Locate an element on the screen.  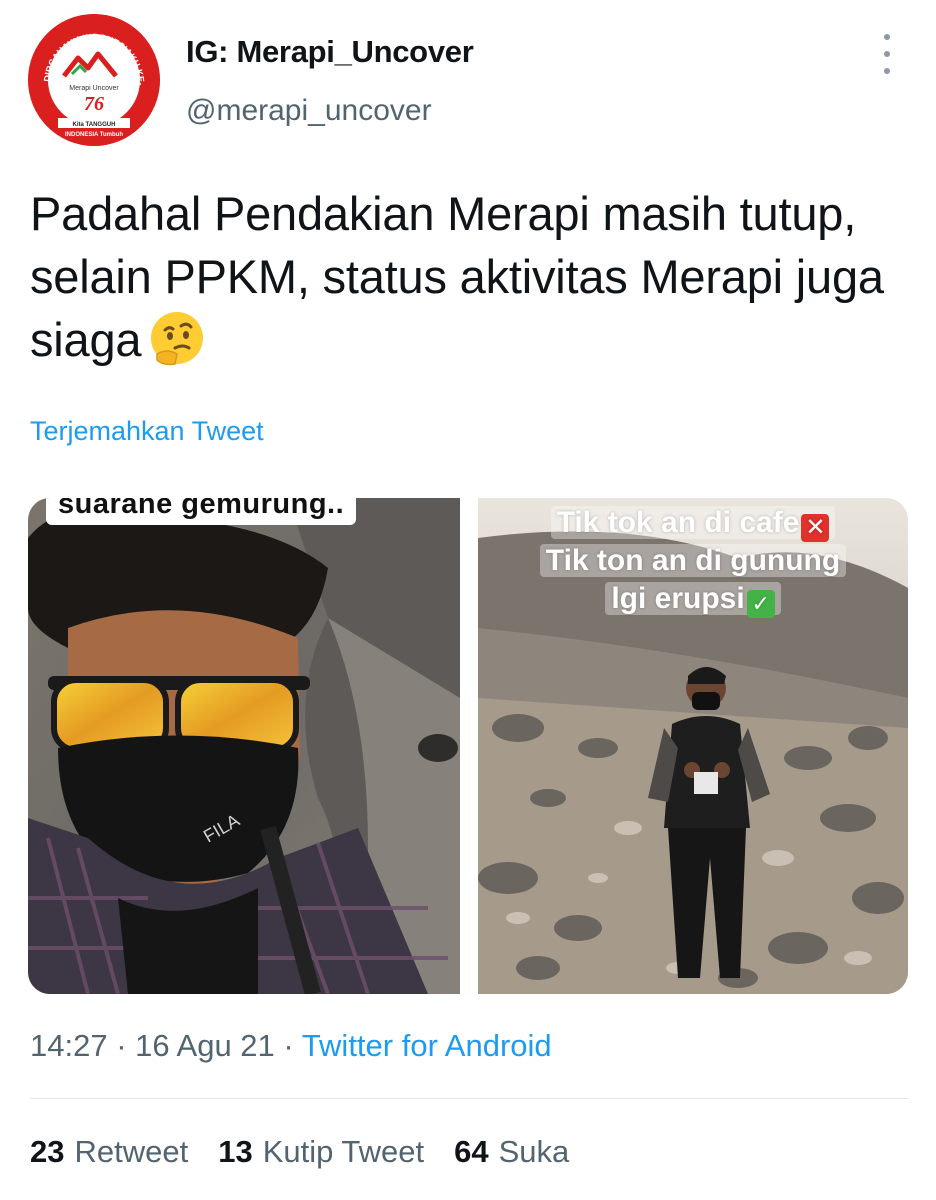
more-vertical-icon is located at coordinates (887, 54).